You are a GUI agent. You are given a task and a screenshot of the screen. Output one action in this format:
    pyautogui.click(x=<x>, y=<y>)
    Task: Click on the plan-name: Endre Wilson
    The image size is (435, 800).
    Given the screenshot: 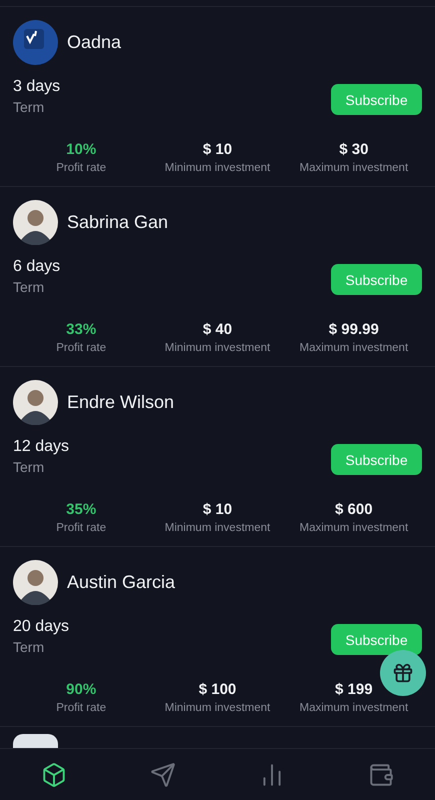 What is the action you would take?
    pyautogui.click(x=120, y=402)
    